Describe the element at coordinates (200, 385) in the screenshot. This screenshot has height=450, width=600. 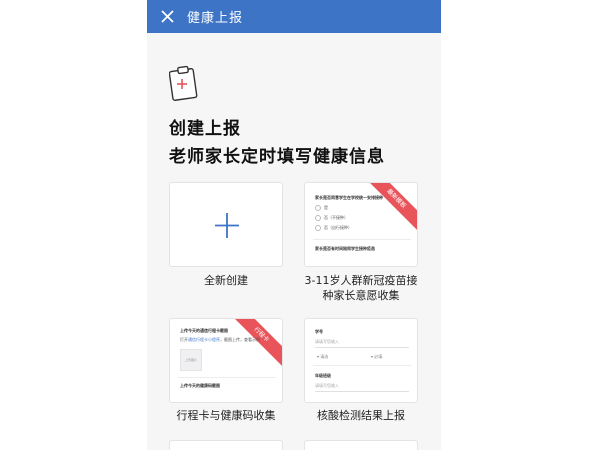
I see `preview-title: 上传今天的健康码截图` at that location.